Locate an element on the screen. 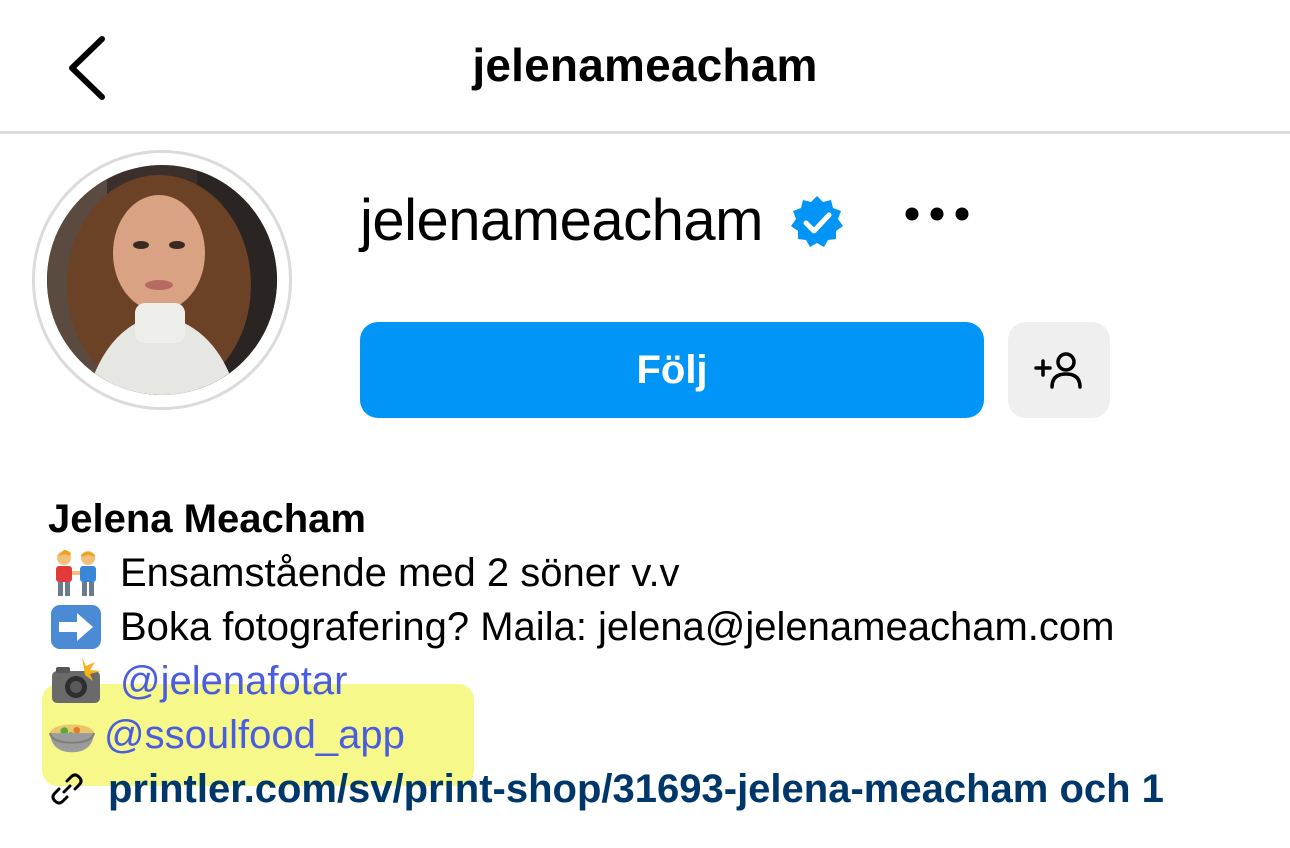 The height and width of the screenshot is (848, 1290). mention-link-jelenafotar: @jelenafotar is located at coordinates (233, 681).